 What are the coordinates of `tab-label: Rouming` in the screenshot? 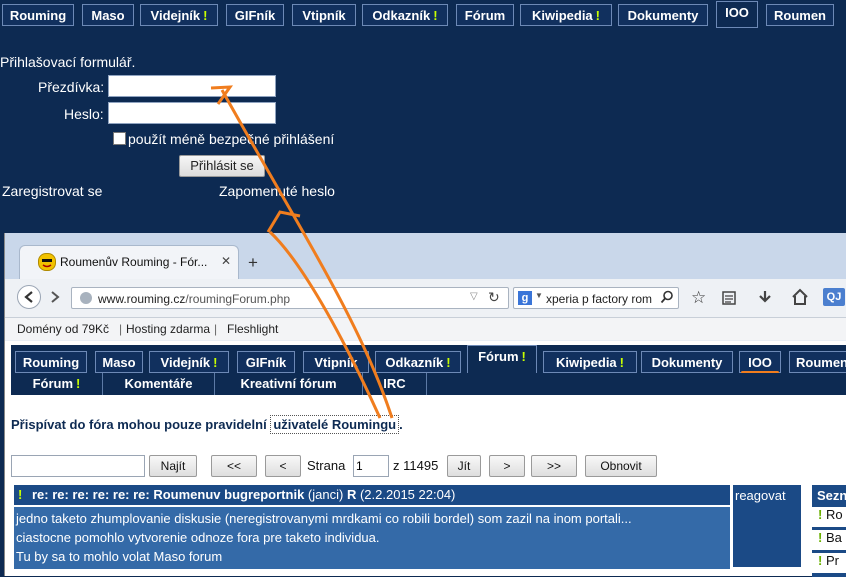 It's located at (38, 15).